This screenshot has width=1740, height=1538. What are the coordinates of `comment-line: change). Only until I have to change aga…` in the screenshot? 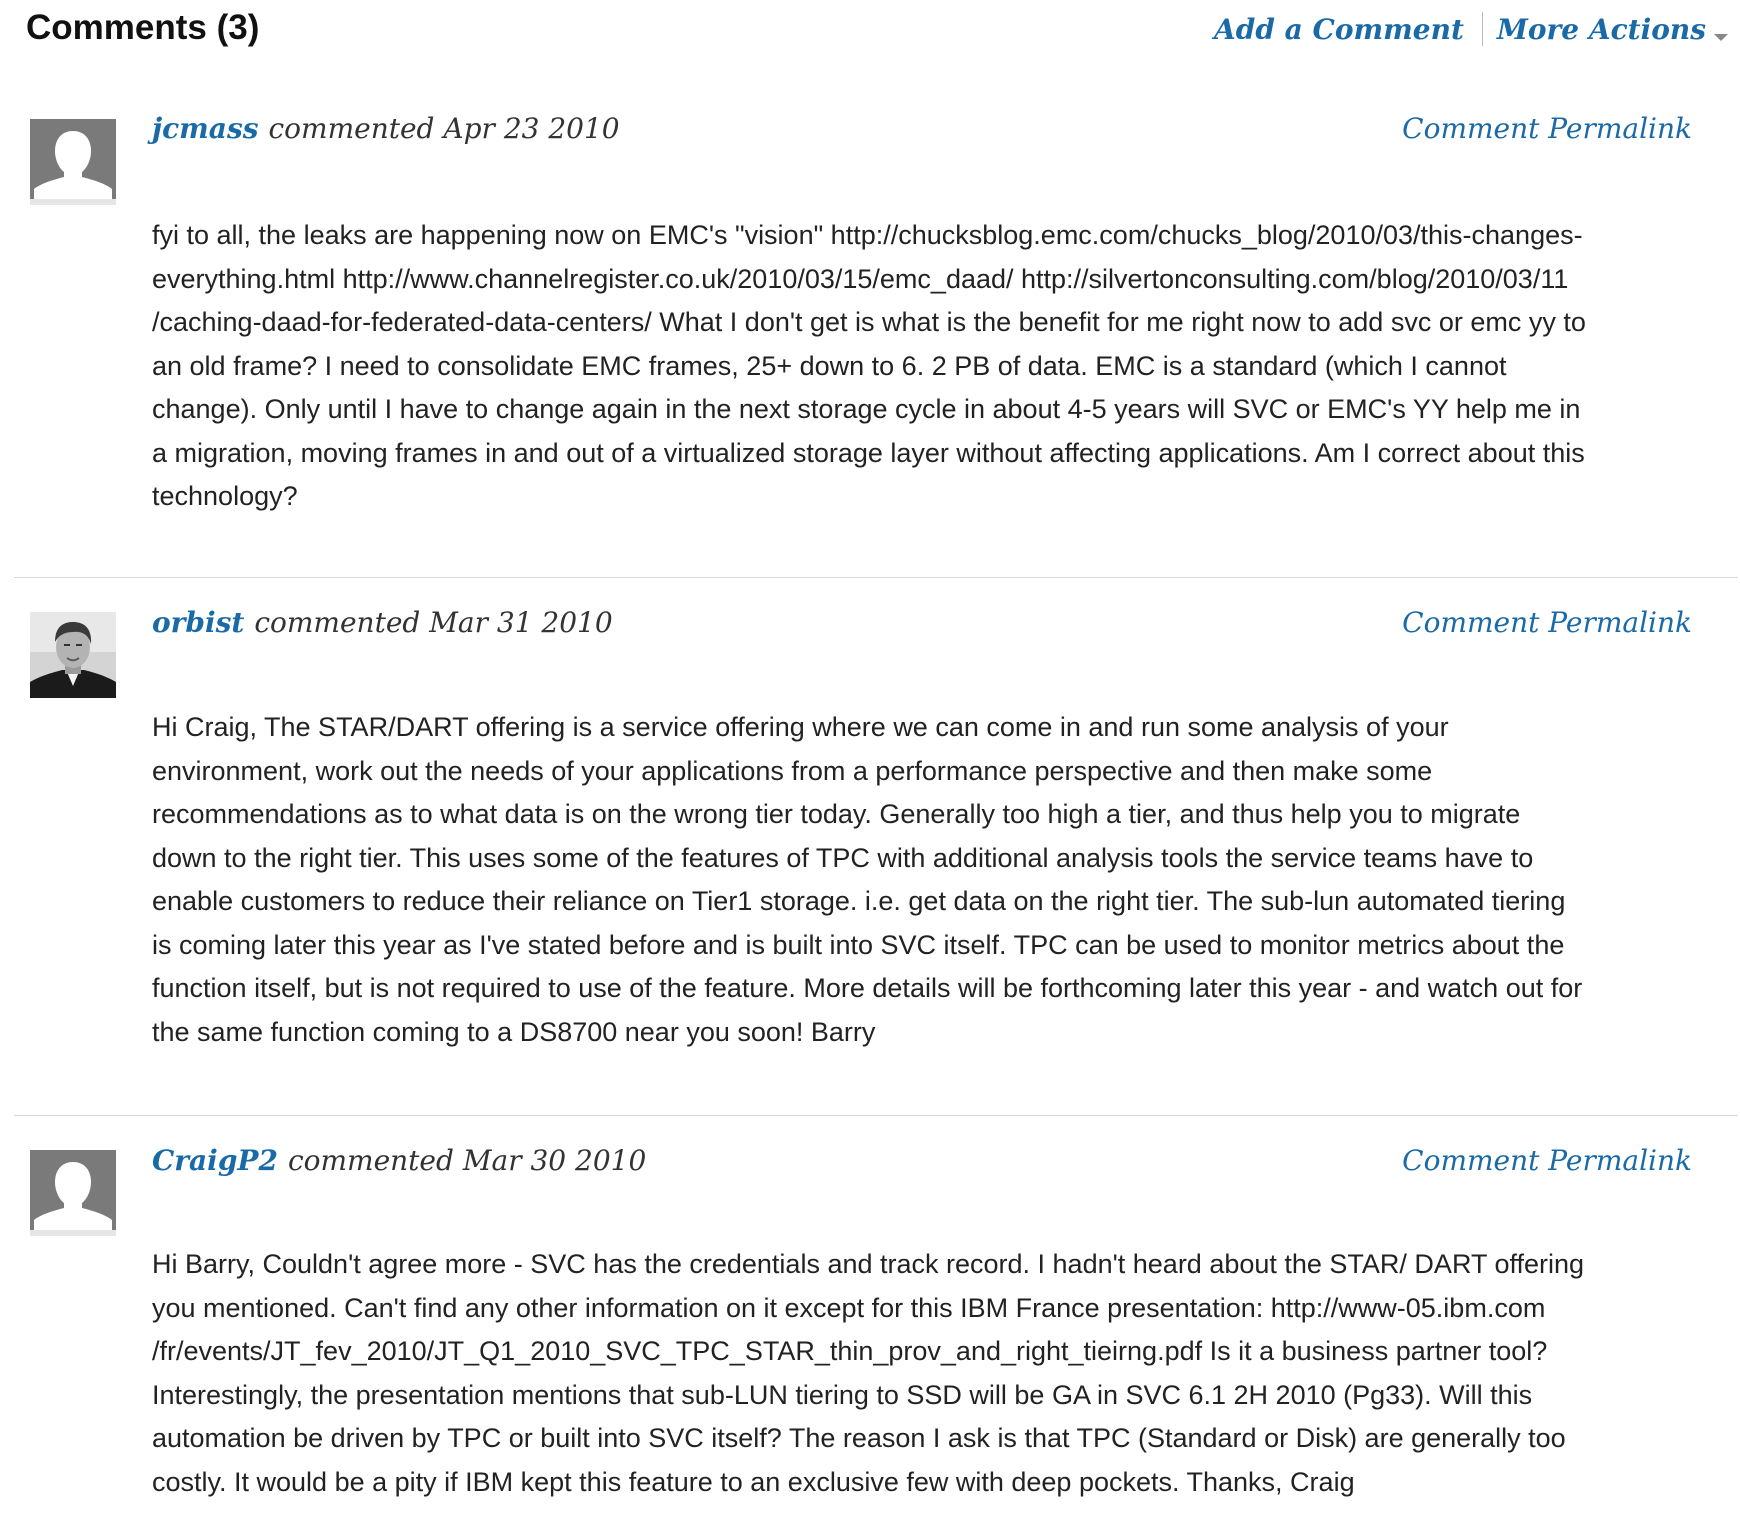 It's located at (866, 409).